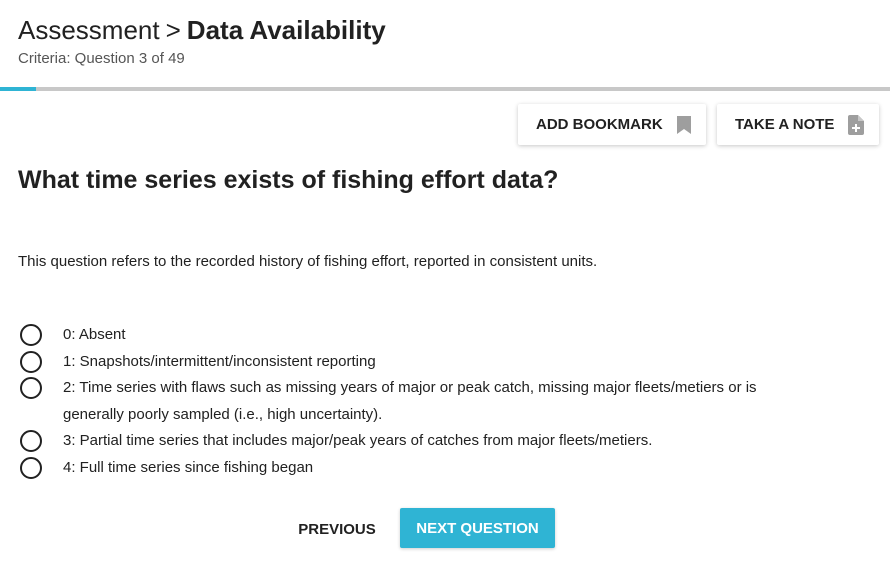 The image size is (890, 569). I want to click on answer-option-4: 4: Full time series since fishing began, so click(420, 468).